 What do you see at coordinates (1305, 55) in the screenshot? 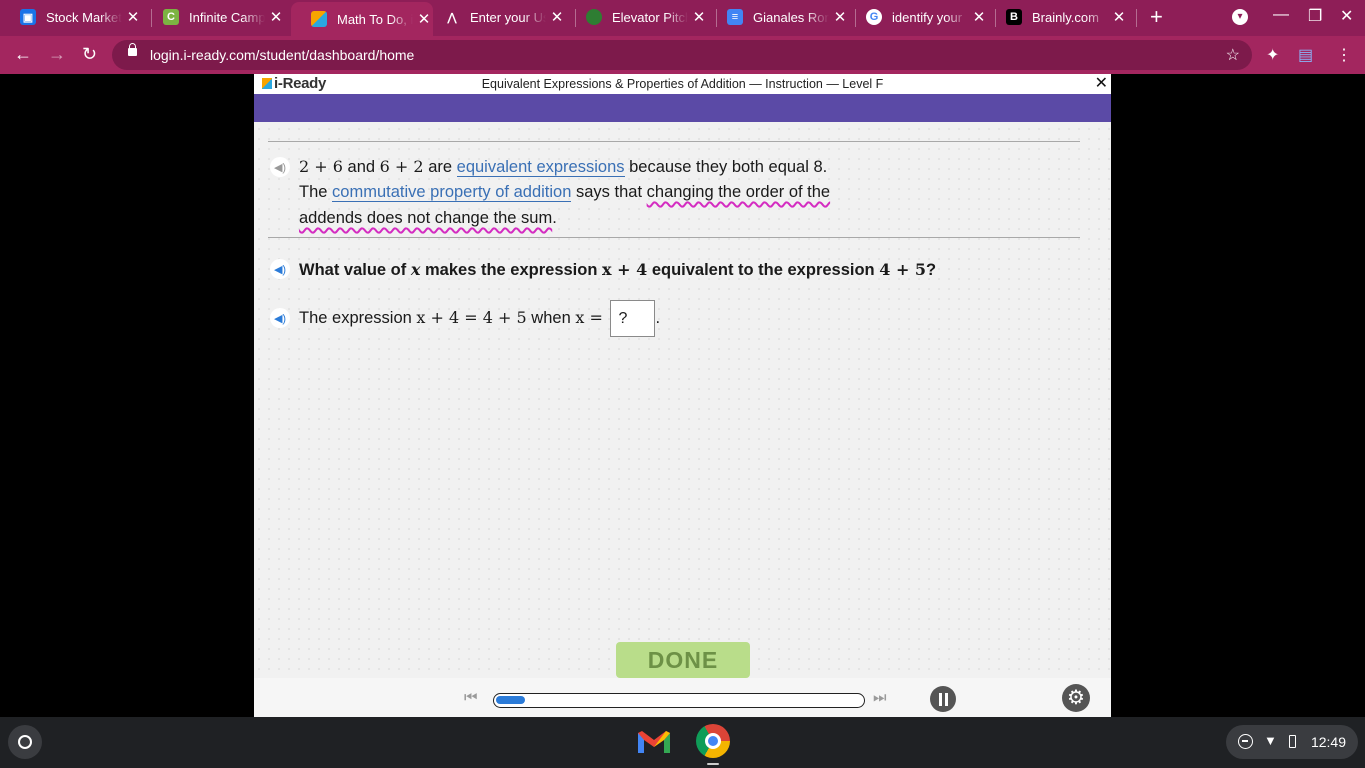
I see `cast-icon: ▤` at bounding box center [1305, 55].